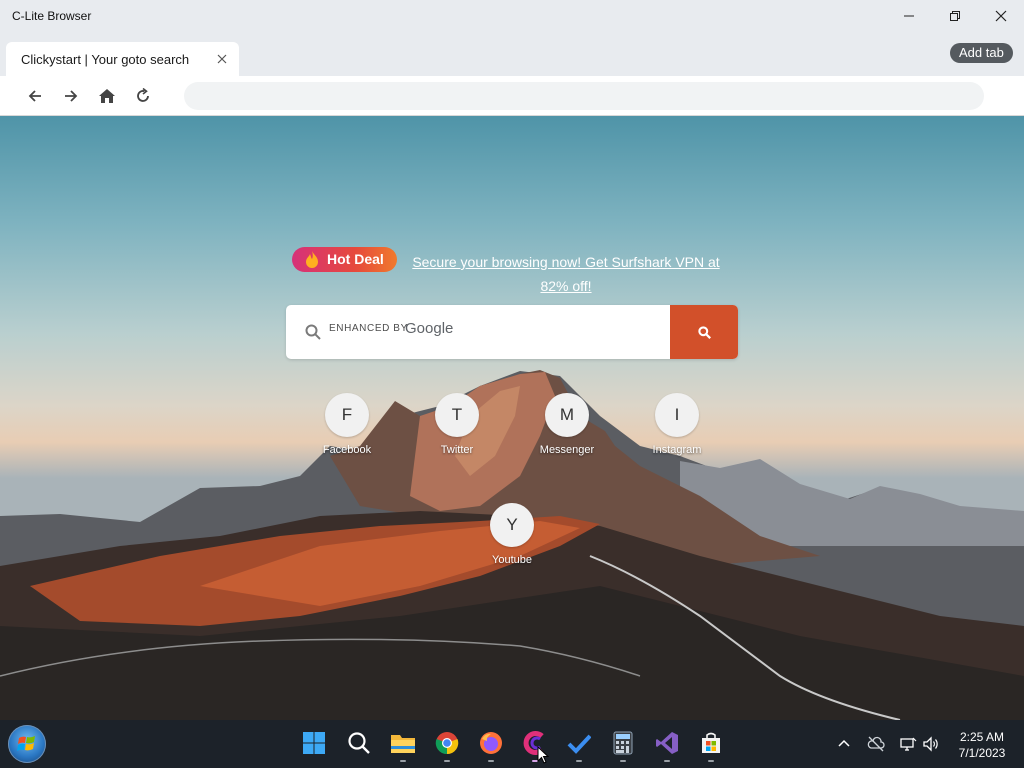 The image size is (1024, 768). I want to click on microsoft-store-button, so click(711, 743).